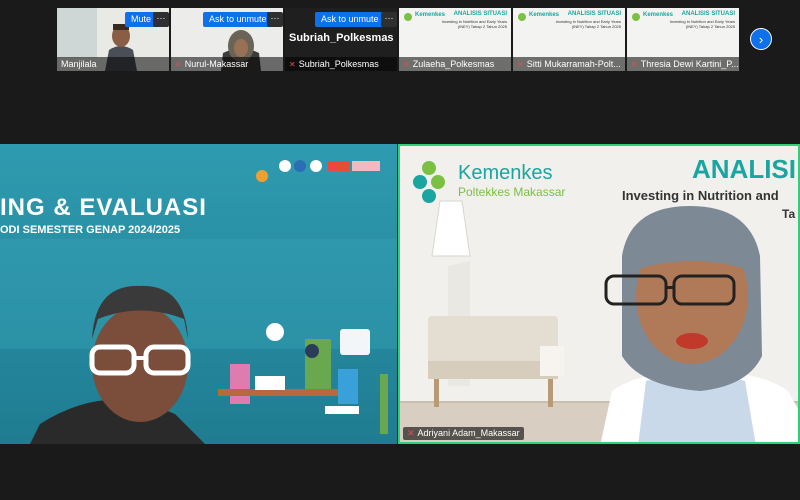 The width and height of the screenshot is (800, 500). What do you see at coordinates (455, 64) in the screenshot?
I see `participant-name: ✕ Zulaeha_Polkesmas` at bounding box center [455, 64].